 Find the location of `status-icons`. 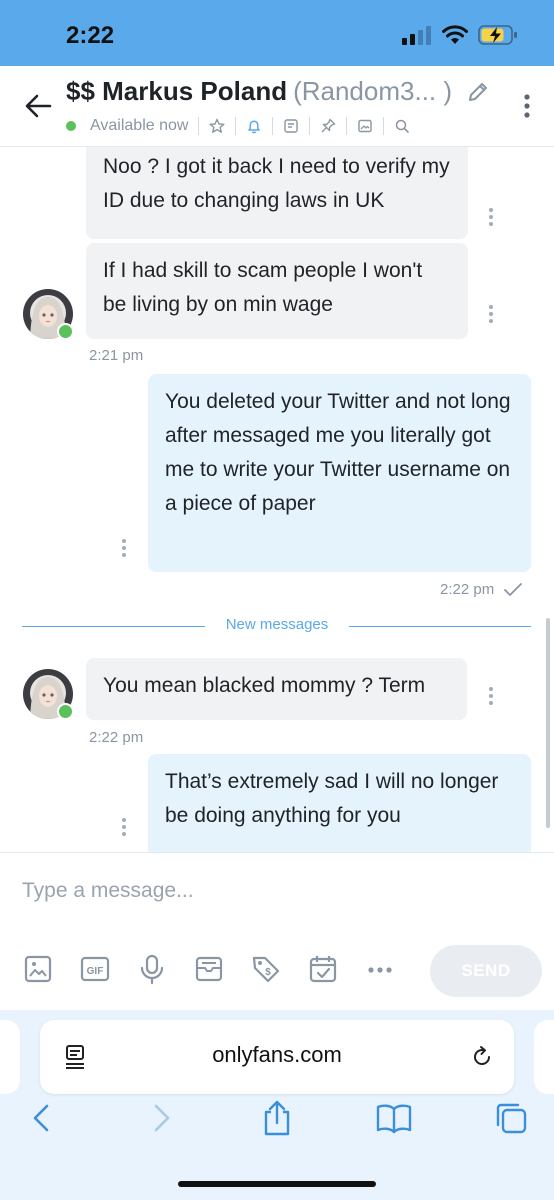

status-icons is located at coordinates (460, 35).